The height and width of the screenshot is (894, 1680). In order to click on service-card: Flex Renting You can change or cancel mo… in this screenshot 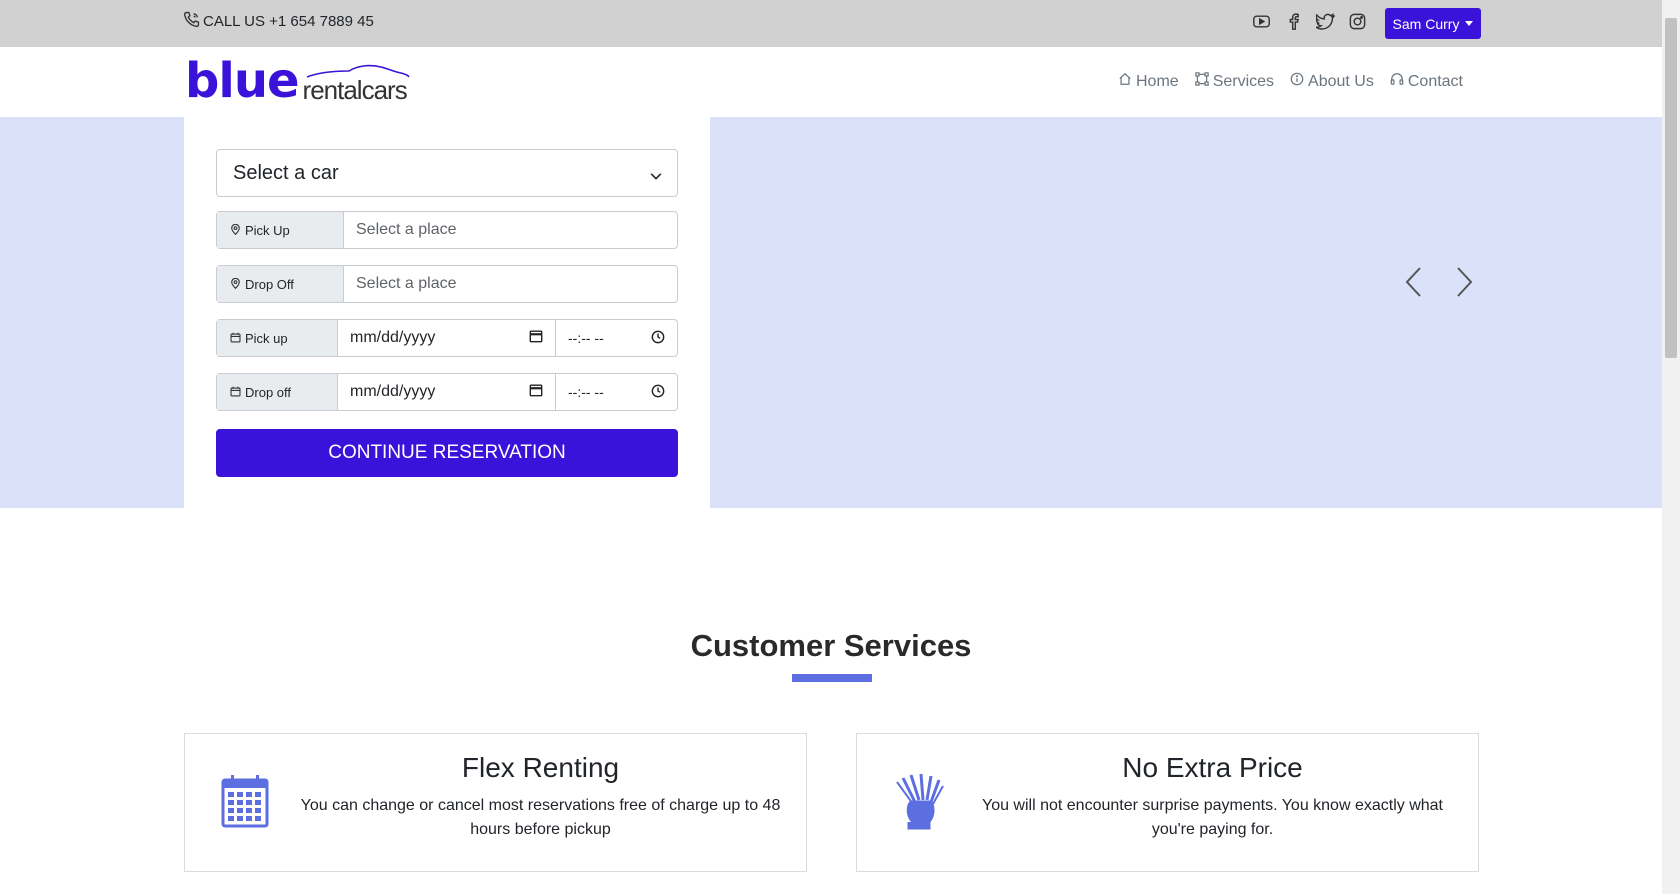, I will do `click(495, 802)`.